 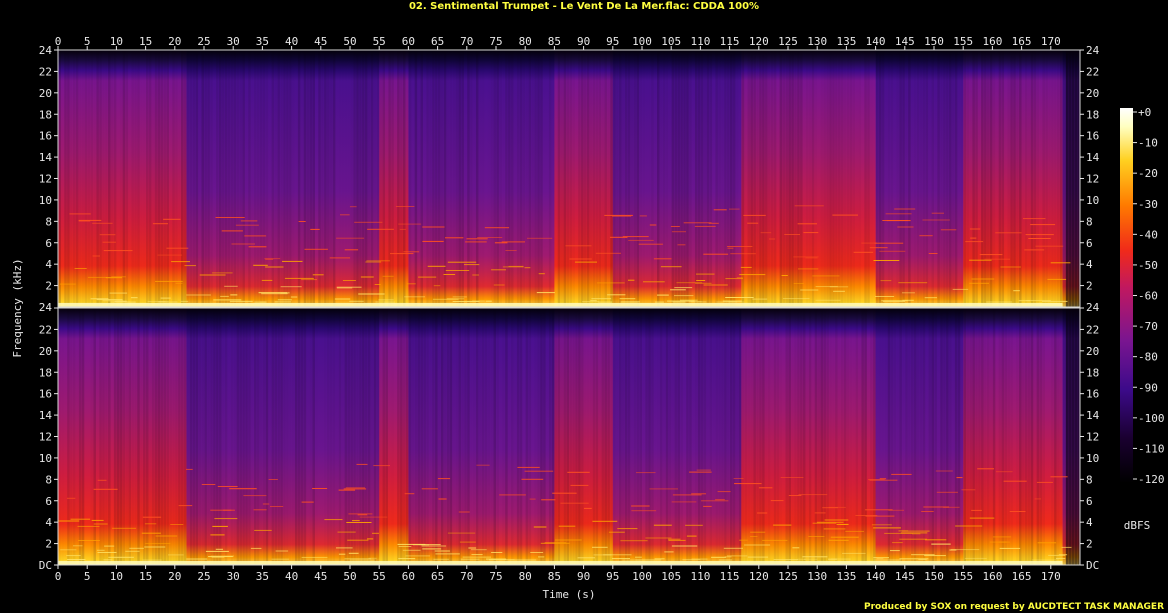 What do you see at coordinates (45, 179) in the screenshot?
I see `y-tick-label-left: 12` at bounding box center [45, 179].